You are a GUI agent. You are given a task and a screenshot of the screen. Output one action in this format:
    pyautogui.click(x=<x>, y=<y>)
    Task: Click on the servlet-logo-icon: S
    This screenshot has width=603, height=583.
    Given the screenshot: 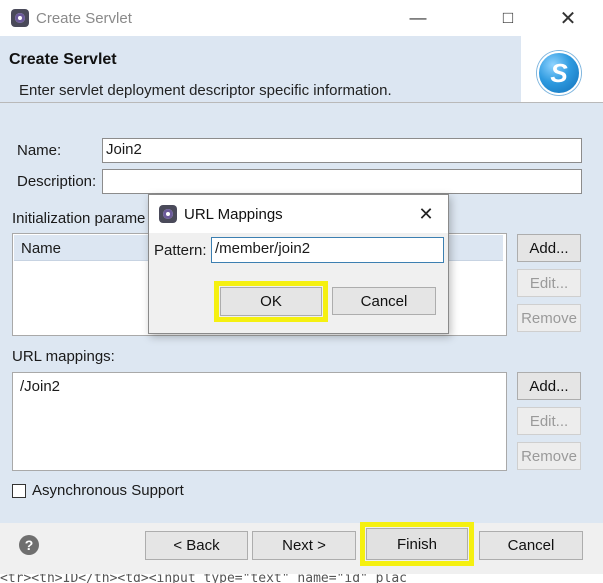 What is the action you would take?
    pyautogui.click(x=559, y=73)
    